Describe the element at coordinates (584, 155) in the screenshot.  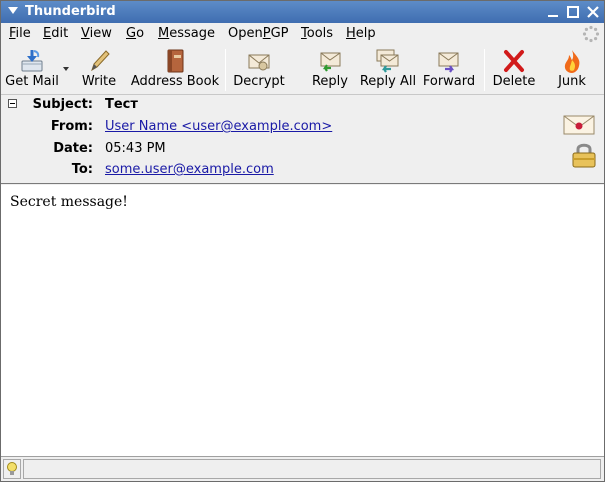
I see `encrypted-lock-icon` at that location.